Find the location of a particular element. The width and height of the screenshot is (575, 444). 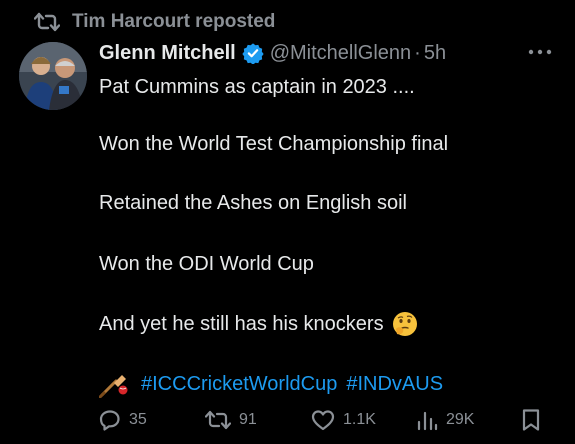

cricket-bat-ball-icon is located at coordinates (115, 384).